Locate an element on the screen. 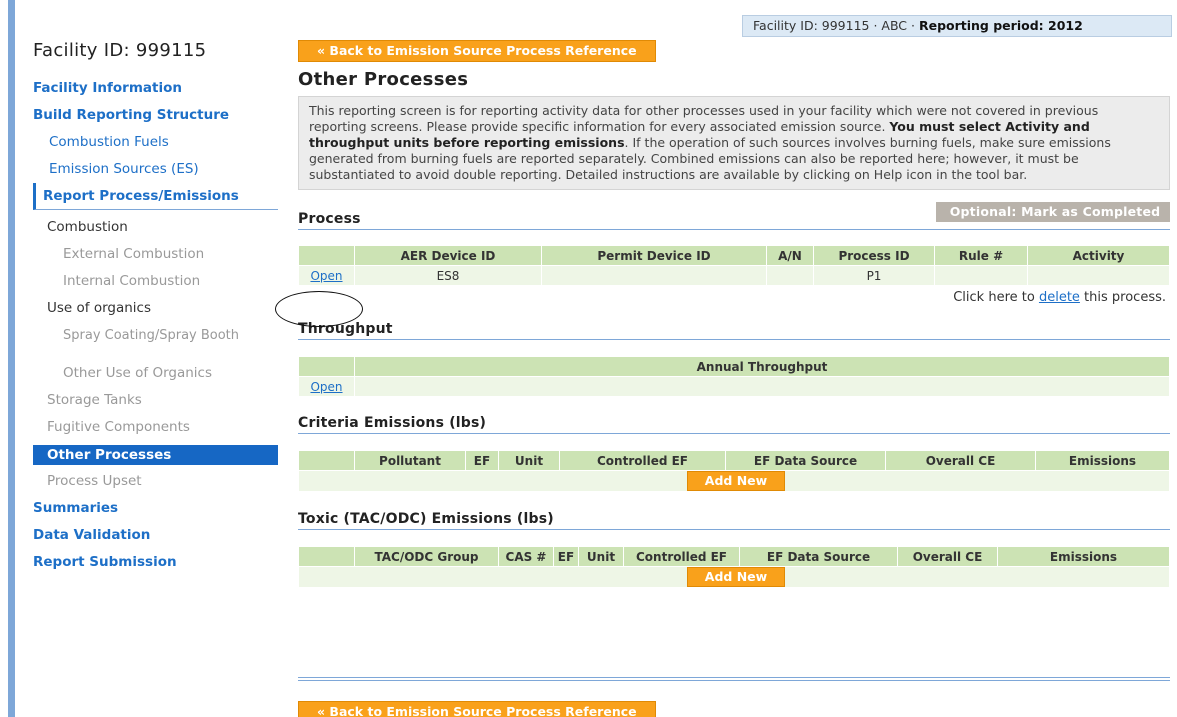 The width and height of the screenshot is (1177, 717). col-tac-odc-group: TAC/ODC Group is located at coordinates (426, 556).